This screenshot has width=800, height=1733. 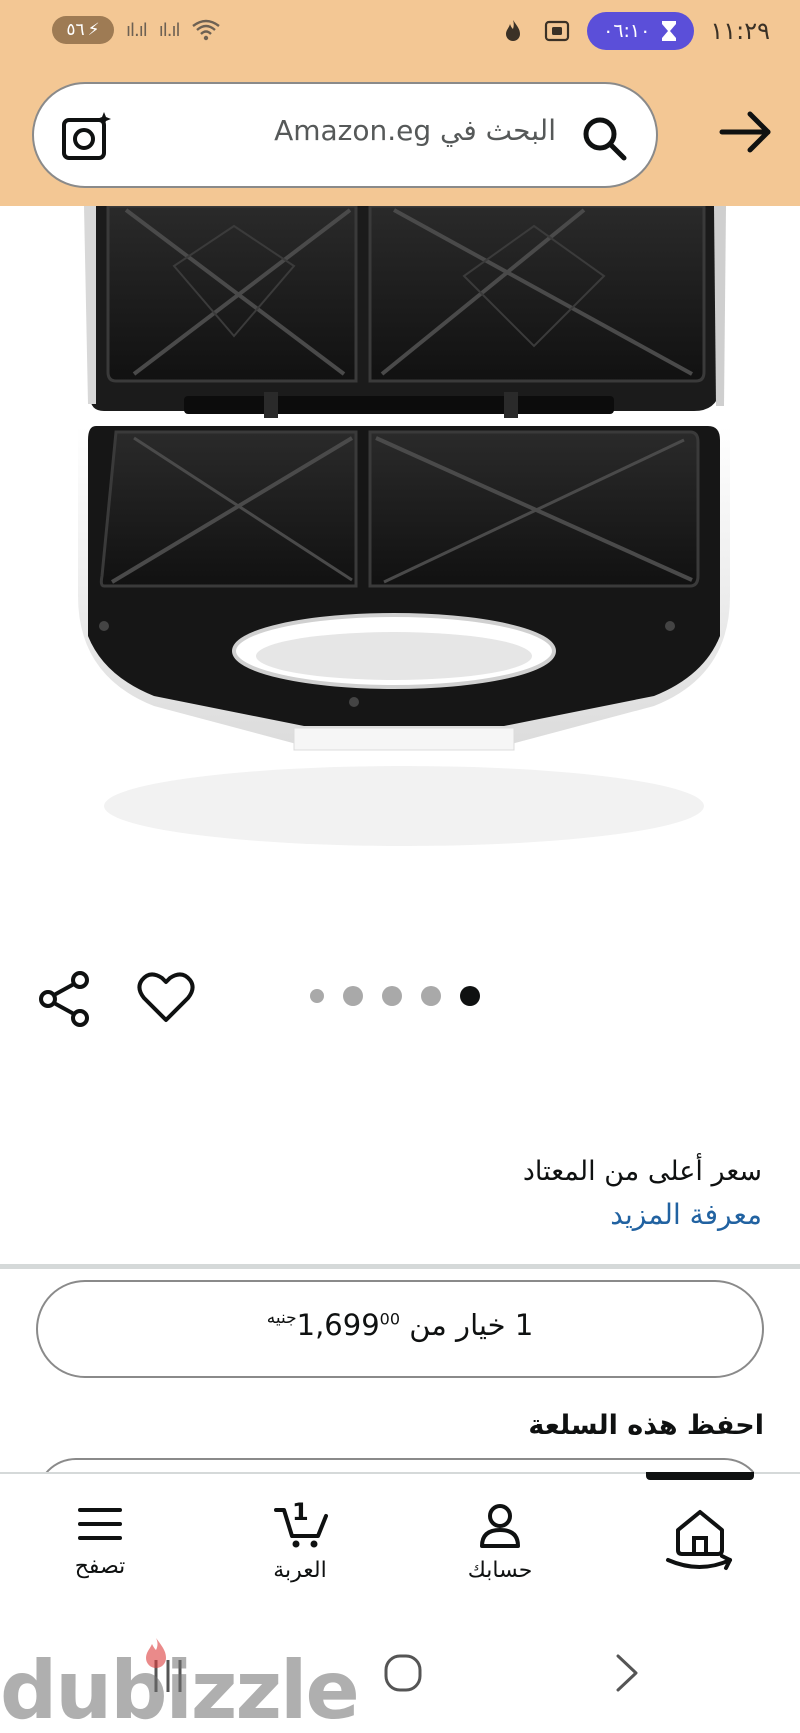 I want to click on nav-cart: 1 العربة, so click(x=300, y=1540).